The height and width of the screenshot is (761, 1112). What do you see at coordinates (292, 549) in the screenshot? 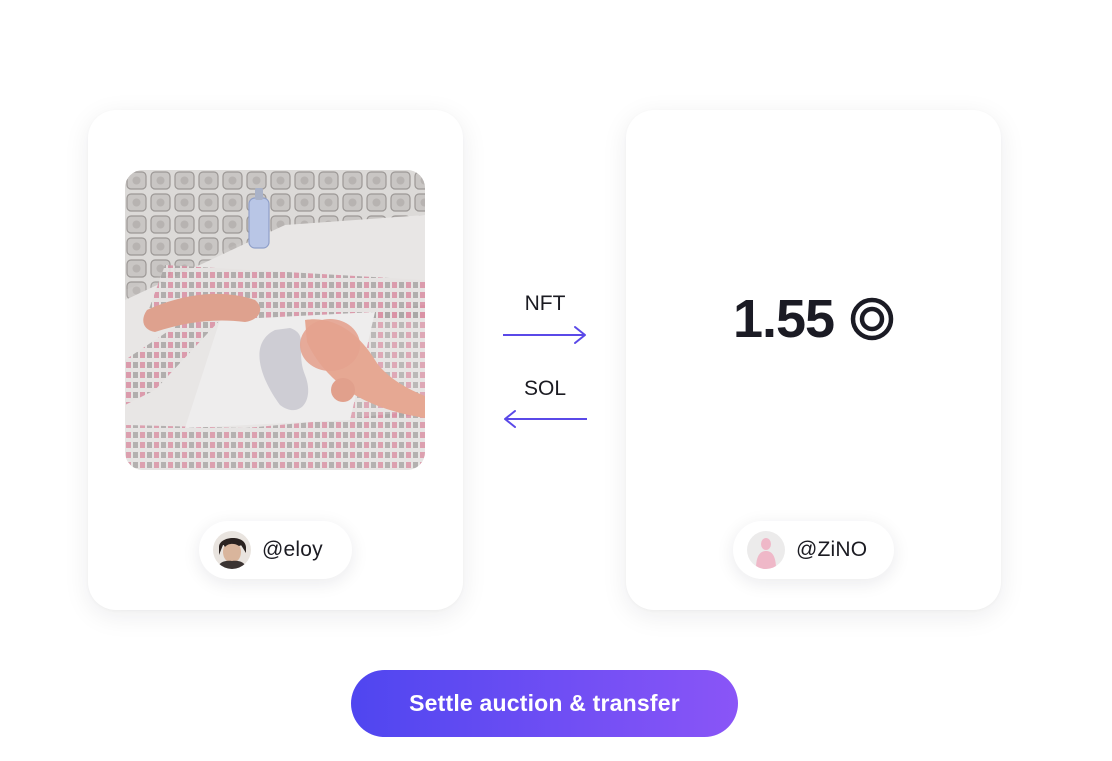
I see `seller-handle: @eloy` at bounding box center [292, 549].